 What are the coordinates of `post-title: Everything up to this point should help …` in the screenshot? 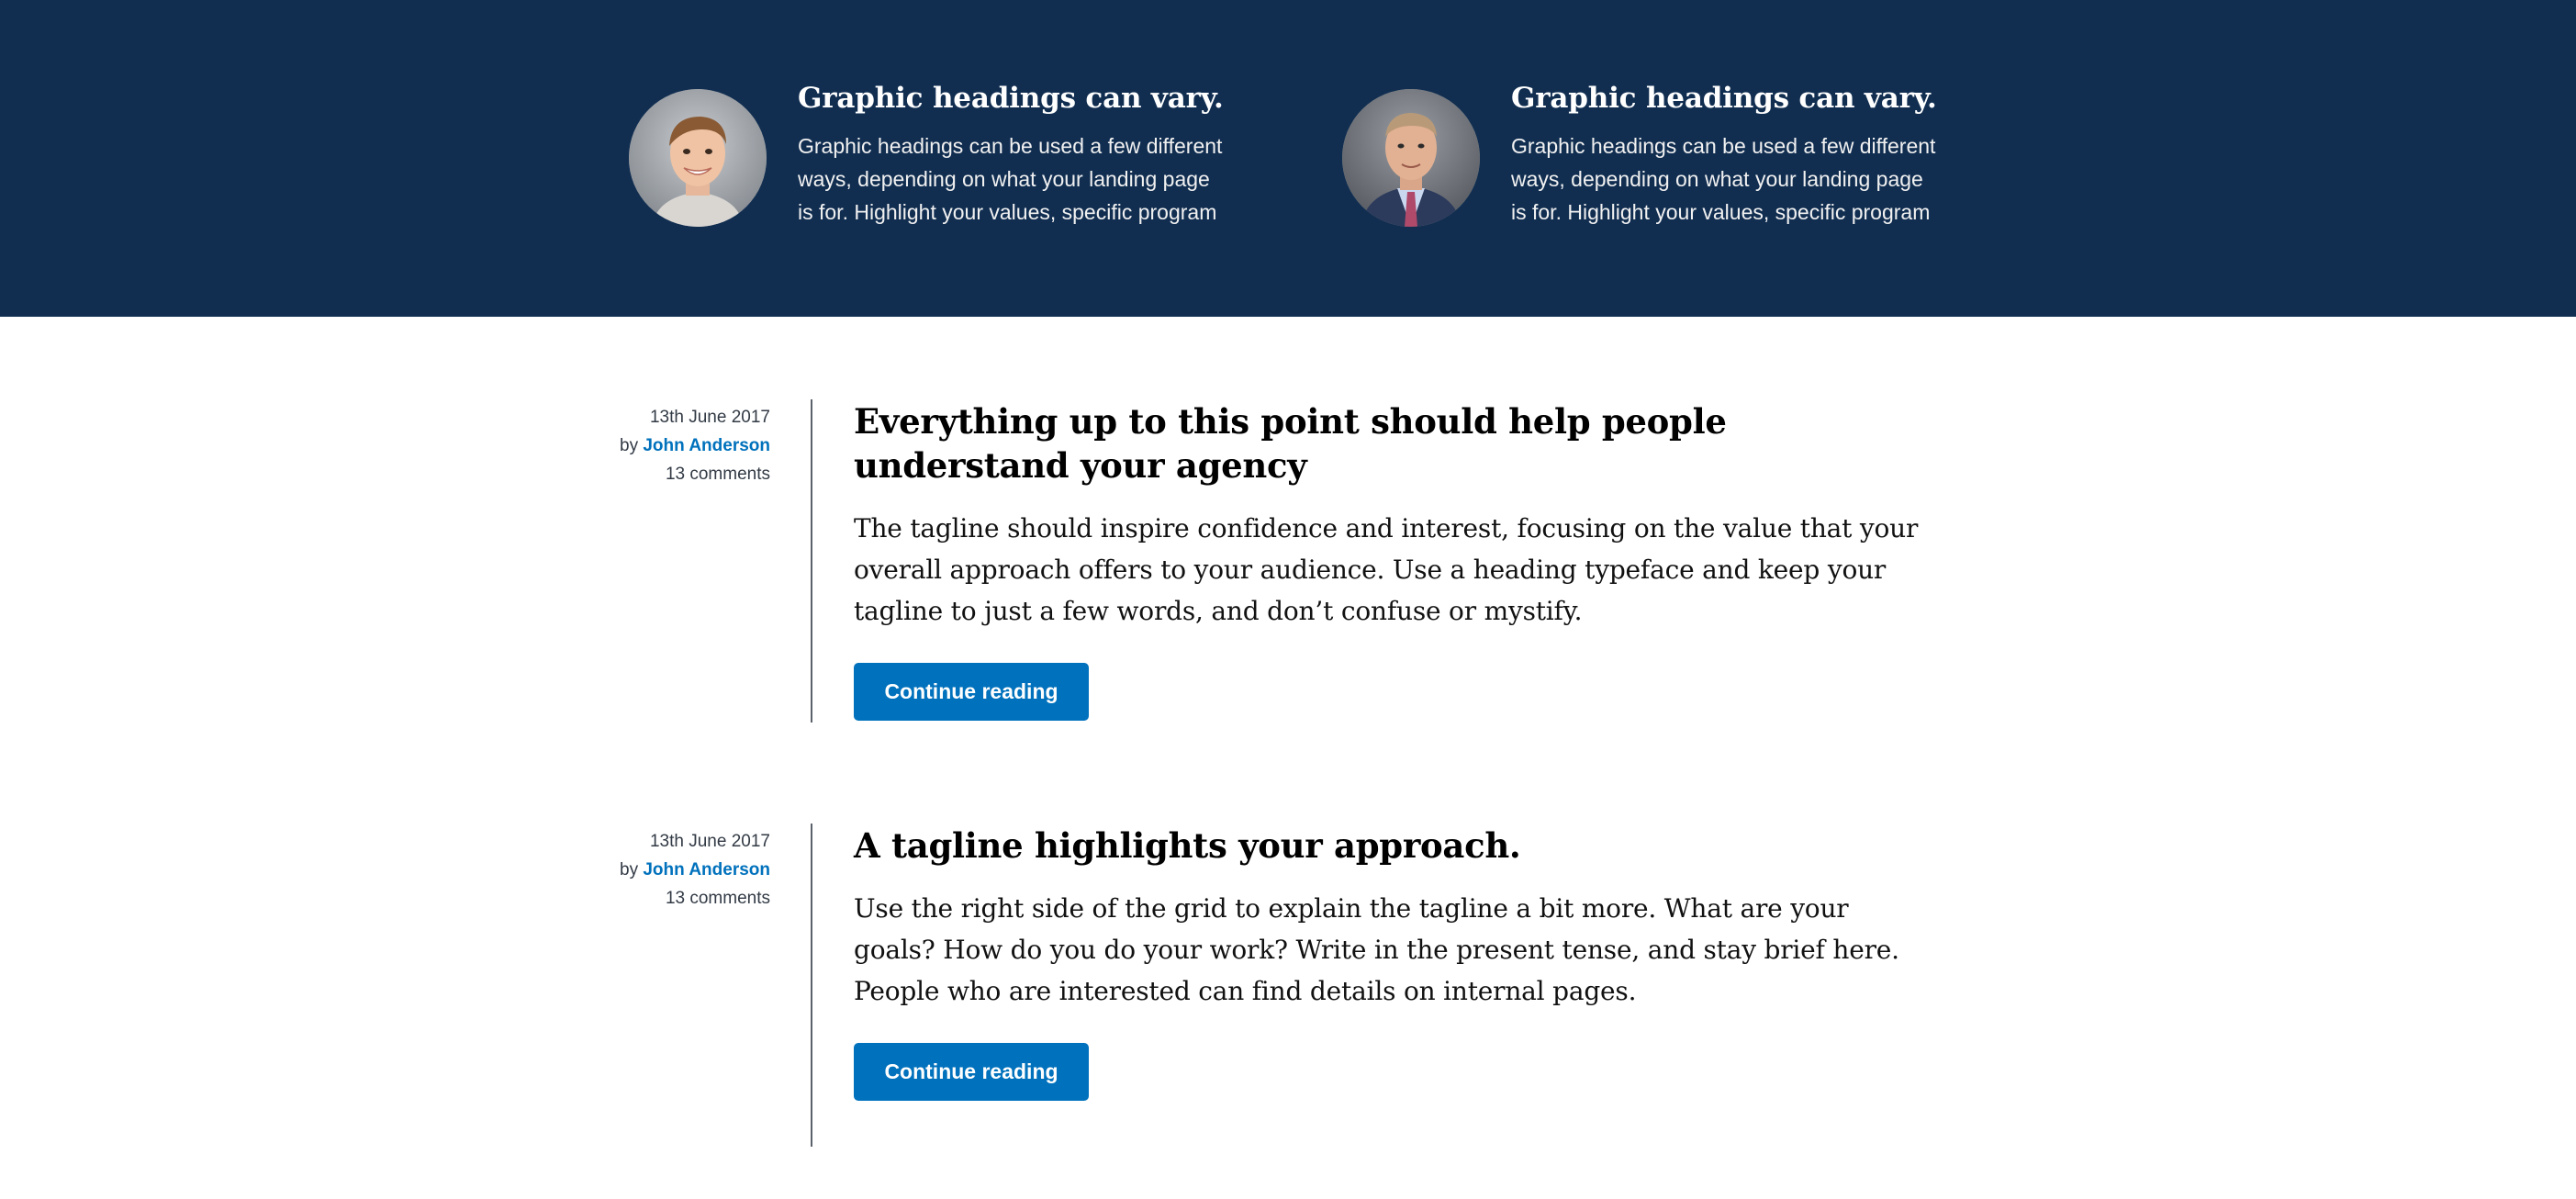 It's located at (1290, 443).